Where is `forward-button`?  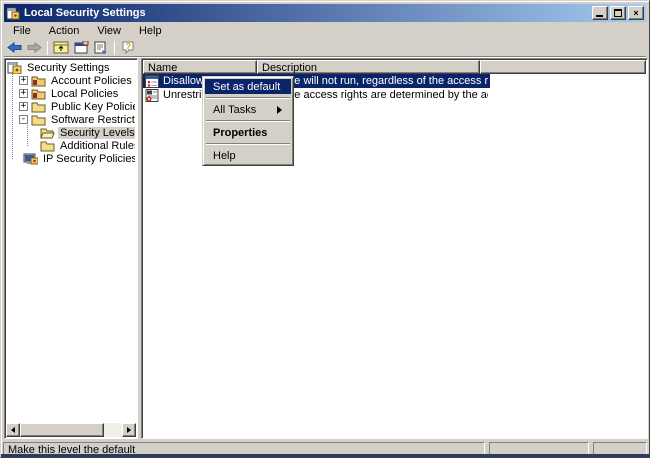
forward-button is located at coordinates (34, 47).